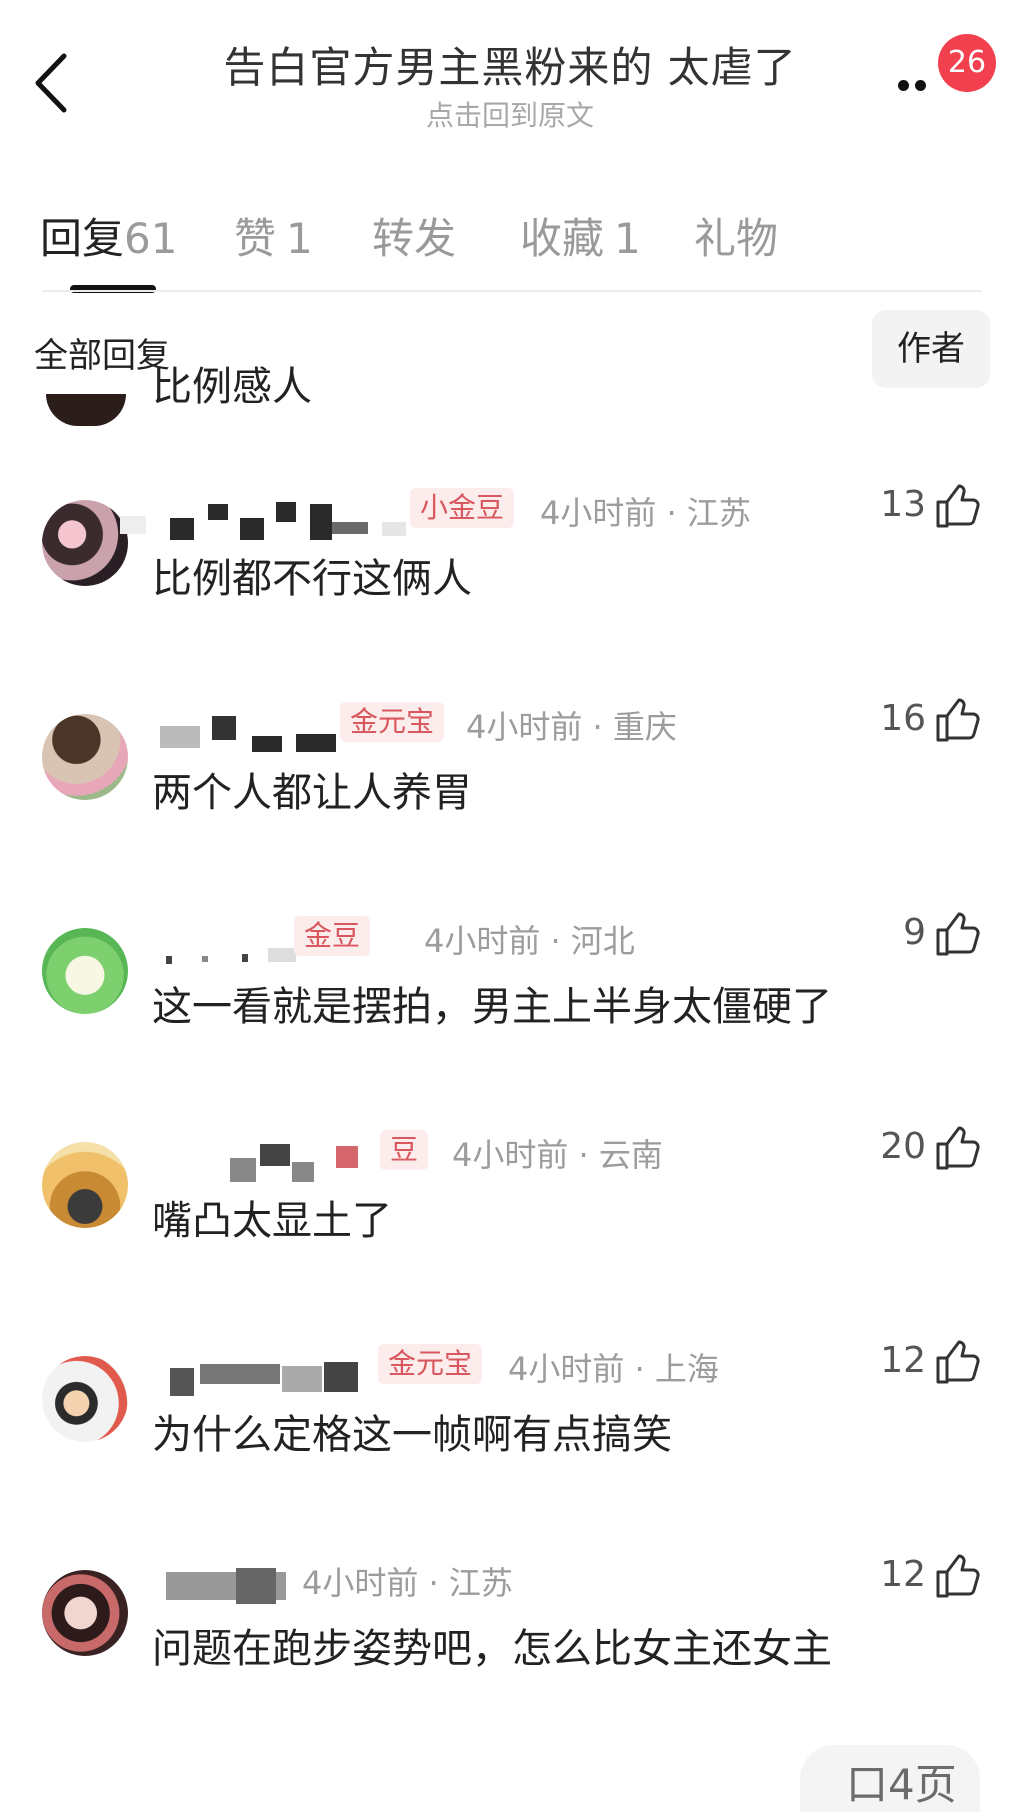  I want to click on comment-text: 问题在跑步姿势吧，怎么比女主还女主, so click(492, 1649).